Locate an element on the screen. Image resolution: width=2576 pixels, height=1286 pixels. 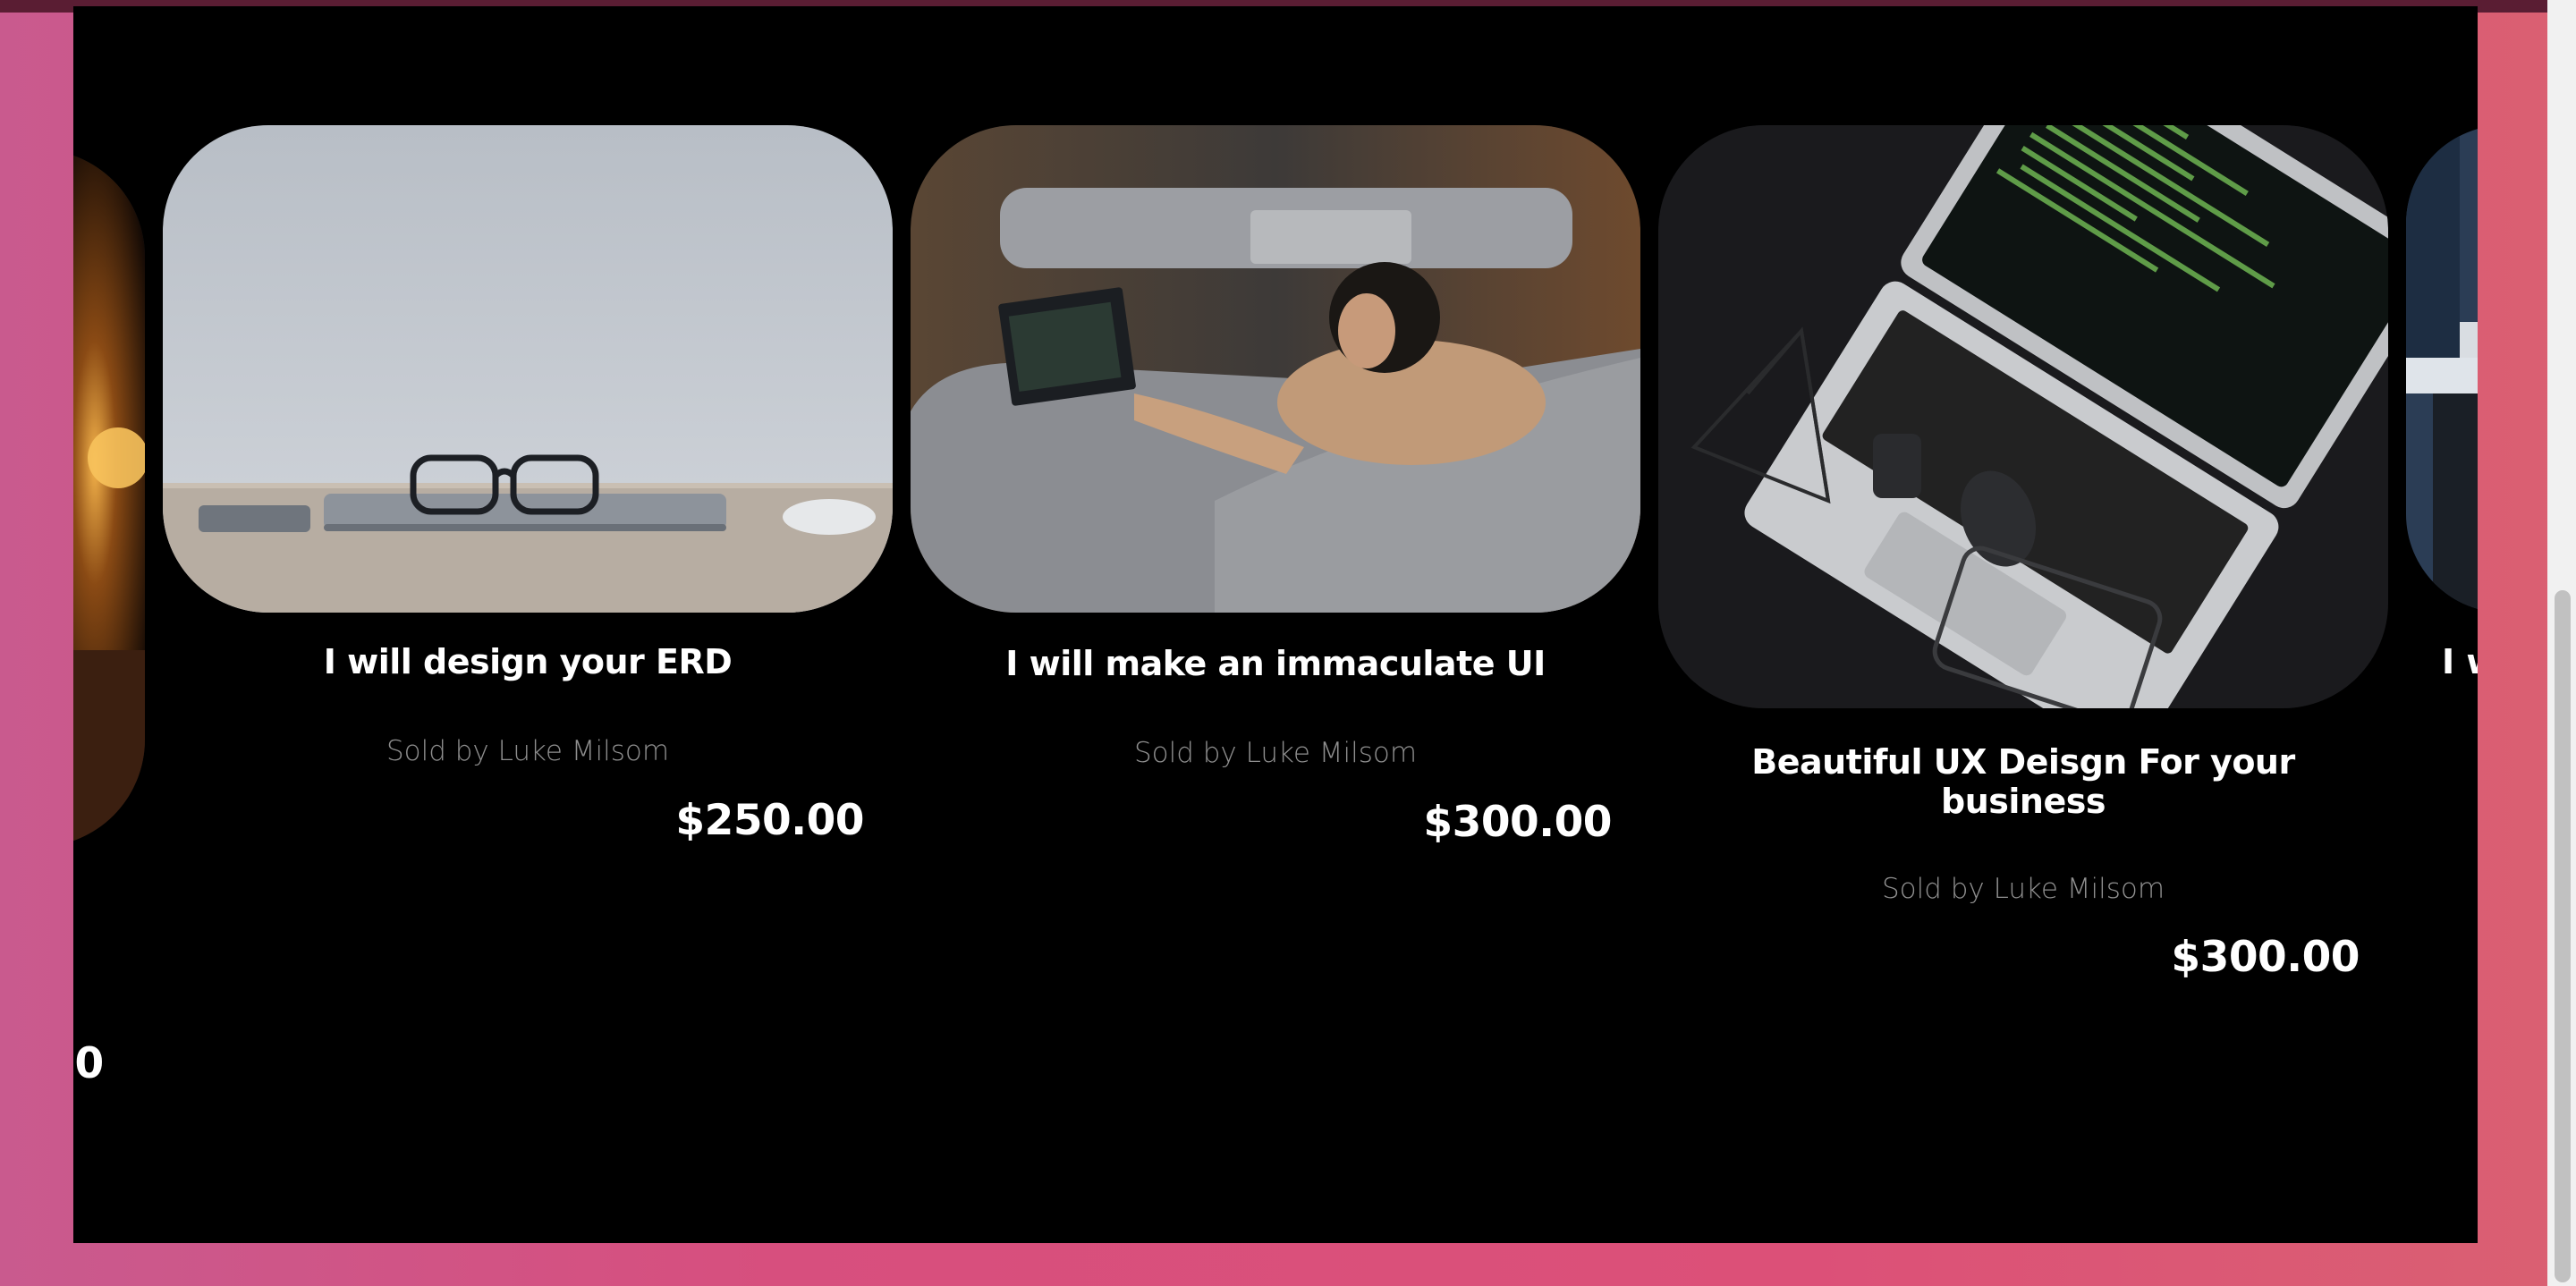
product-title: I will make an immaculate UI is located at coordinates (1275, 663).